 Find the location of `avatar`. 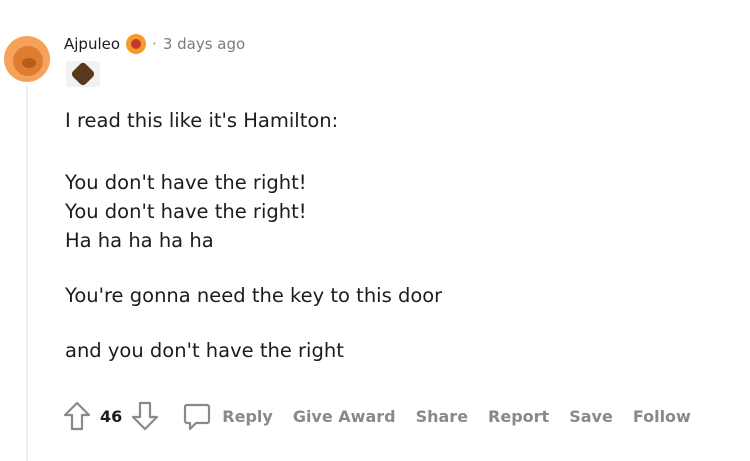

avatar is located at coordinates (27, 59).